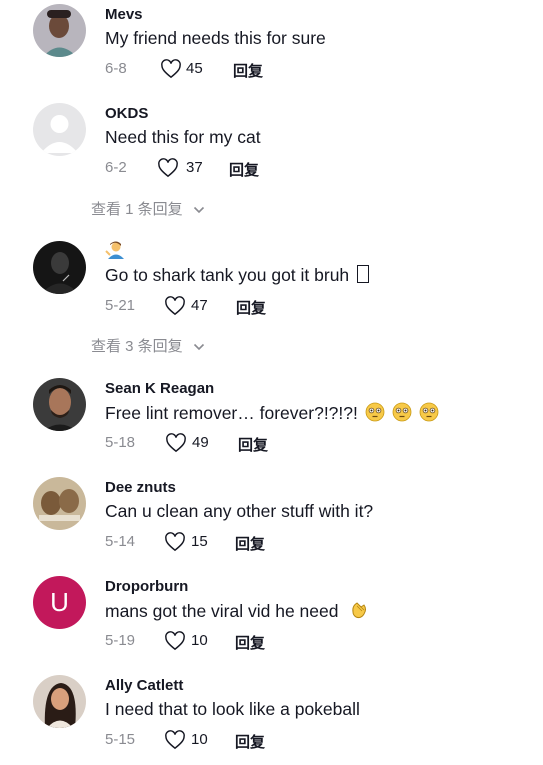 The width and height of the screenshot is (543, 765). What do you see at coordinates (232, 709) in the screenshot?
I see `comment-text: I need that to look like a pokeball` at bounding box center [232, 709].